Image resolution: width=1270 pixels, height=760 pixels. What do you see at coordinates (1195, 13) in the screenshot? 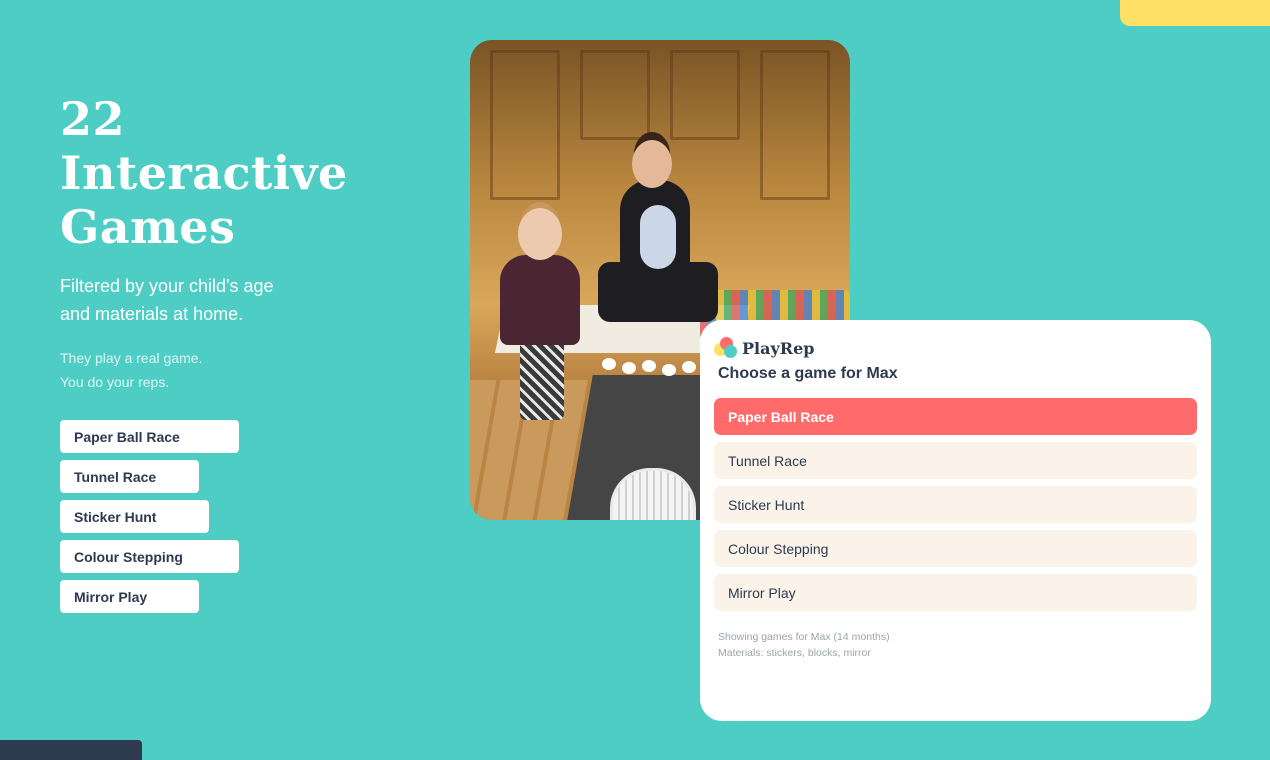
I see `corner-decoration-yellow` at bounding box center [1195, 13].